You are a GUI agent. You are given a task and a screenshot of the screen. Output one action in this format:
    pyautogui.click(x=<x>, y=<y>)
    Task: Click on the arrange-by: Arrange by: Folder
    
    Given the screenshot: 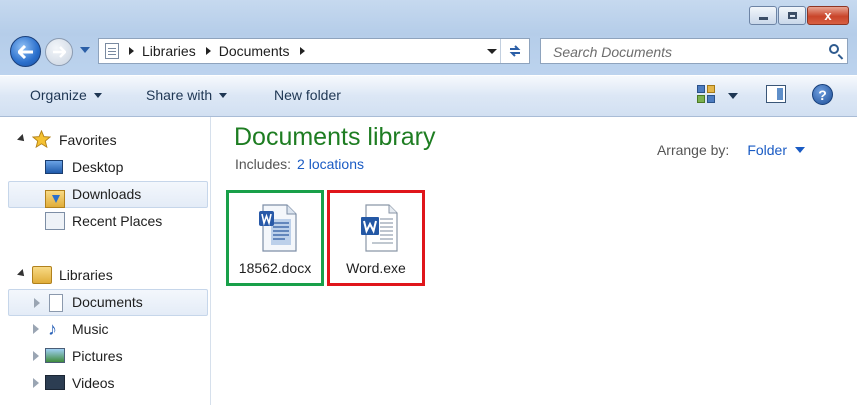 What is the action you would take?
    pyautogui.click(x=731, y=150)
    